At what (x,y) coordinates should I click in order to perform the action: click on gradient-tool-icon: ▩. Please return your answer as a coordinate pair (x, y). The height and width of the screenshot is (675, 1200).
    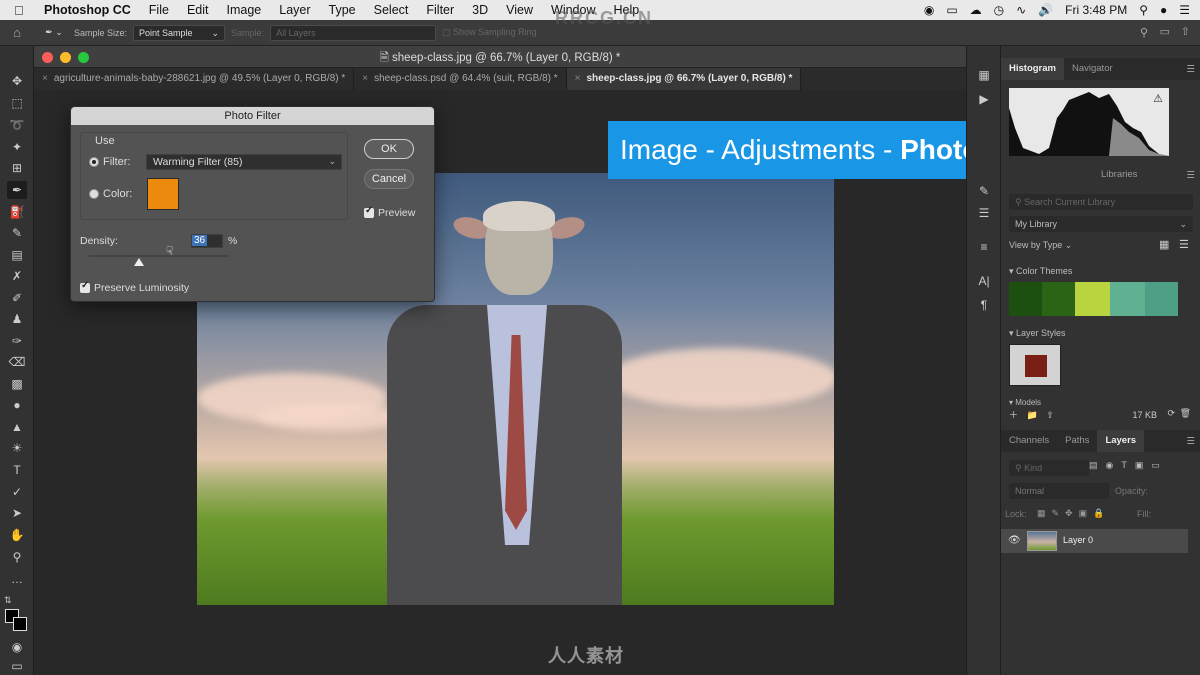
    Looking at the image, I should click on (17, 384).